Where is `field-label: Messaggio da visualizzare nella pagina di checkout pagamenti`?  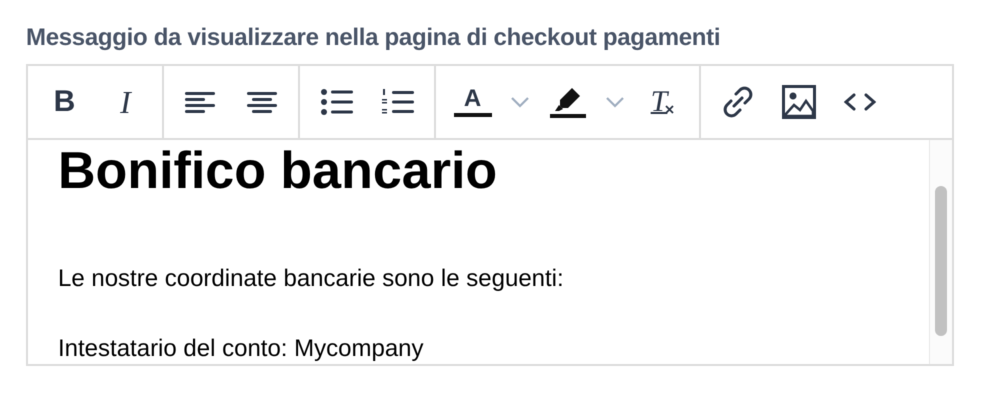 field-label: Messaggio da visualizzare nella pagina di checkout pagamenti is located at coordinates (374, 38).